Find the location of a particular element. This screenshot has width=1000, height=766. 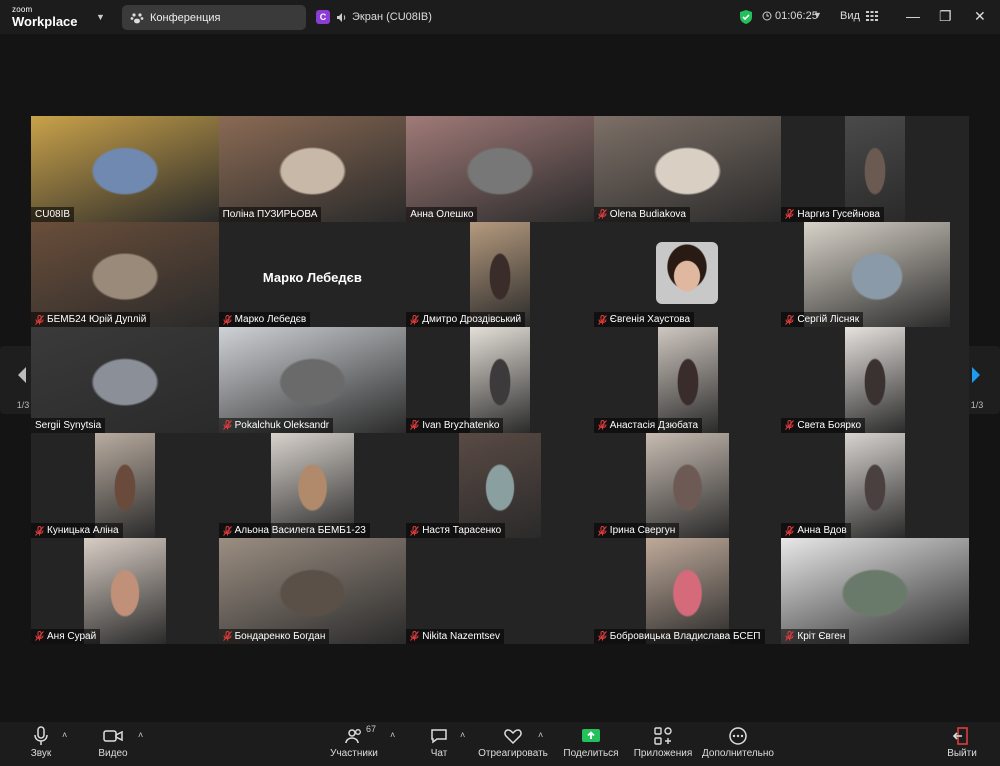

participant-name: CU08IB is located at coordinates (53, 214).